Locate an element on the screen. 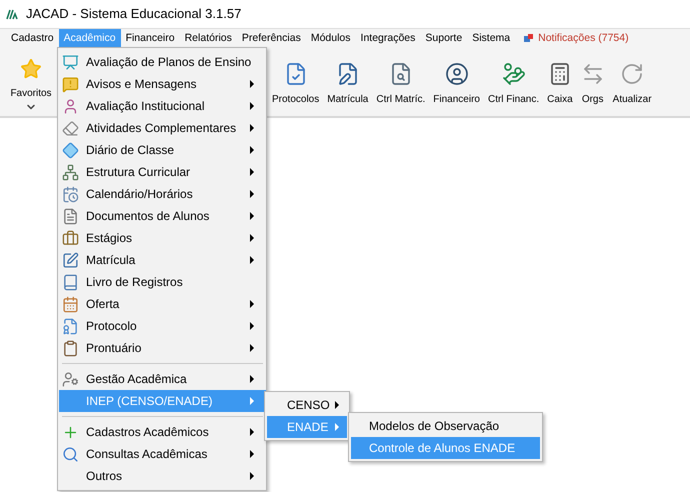 The height and width of the screenshot is (492, 690). toolbar-button: Ctrl Matríc. is located at coordinates (401, 77).